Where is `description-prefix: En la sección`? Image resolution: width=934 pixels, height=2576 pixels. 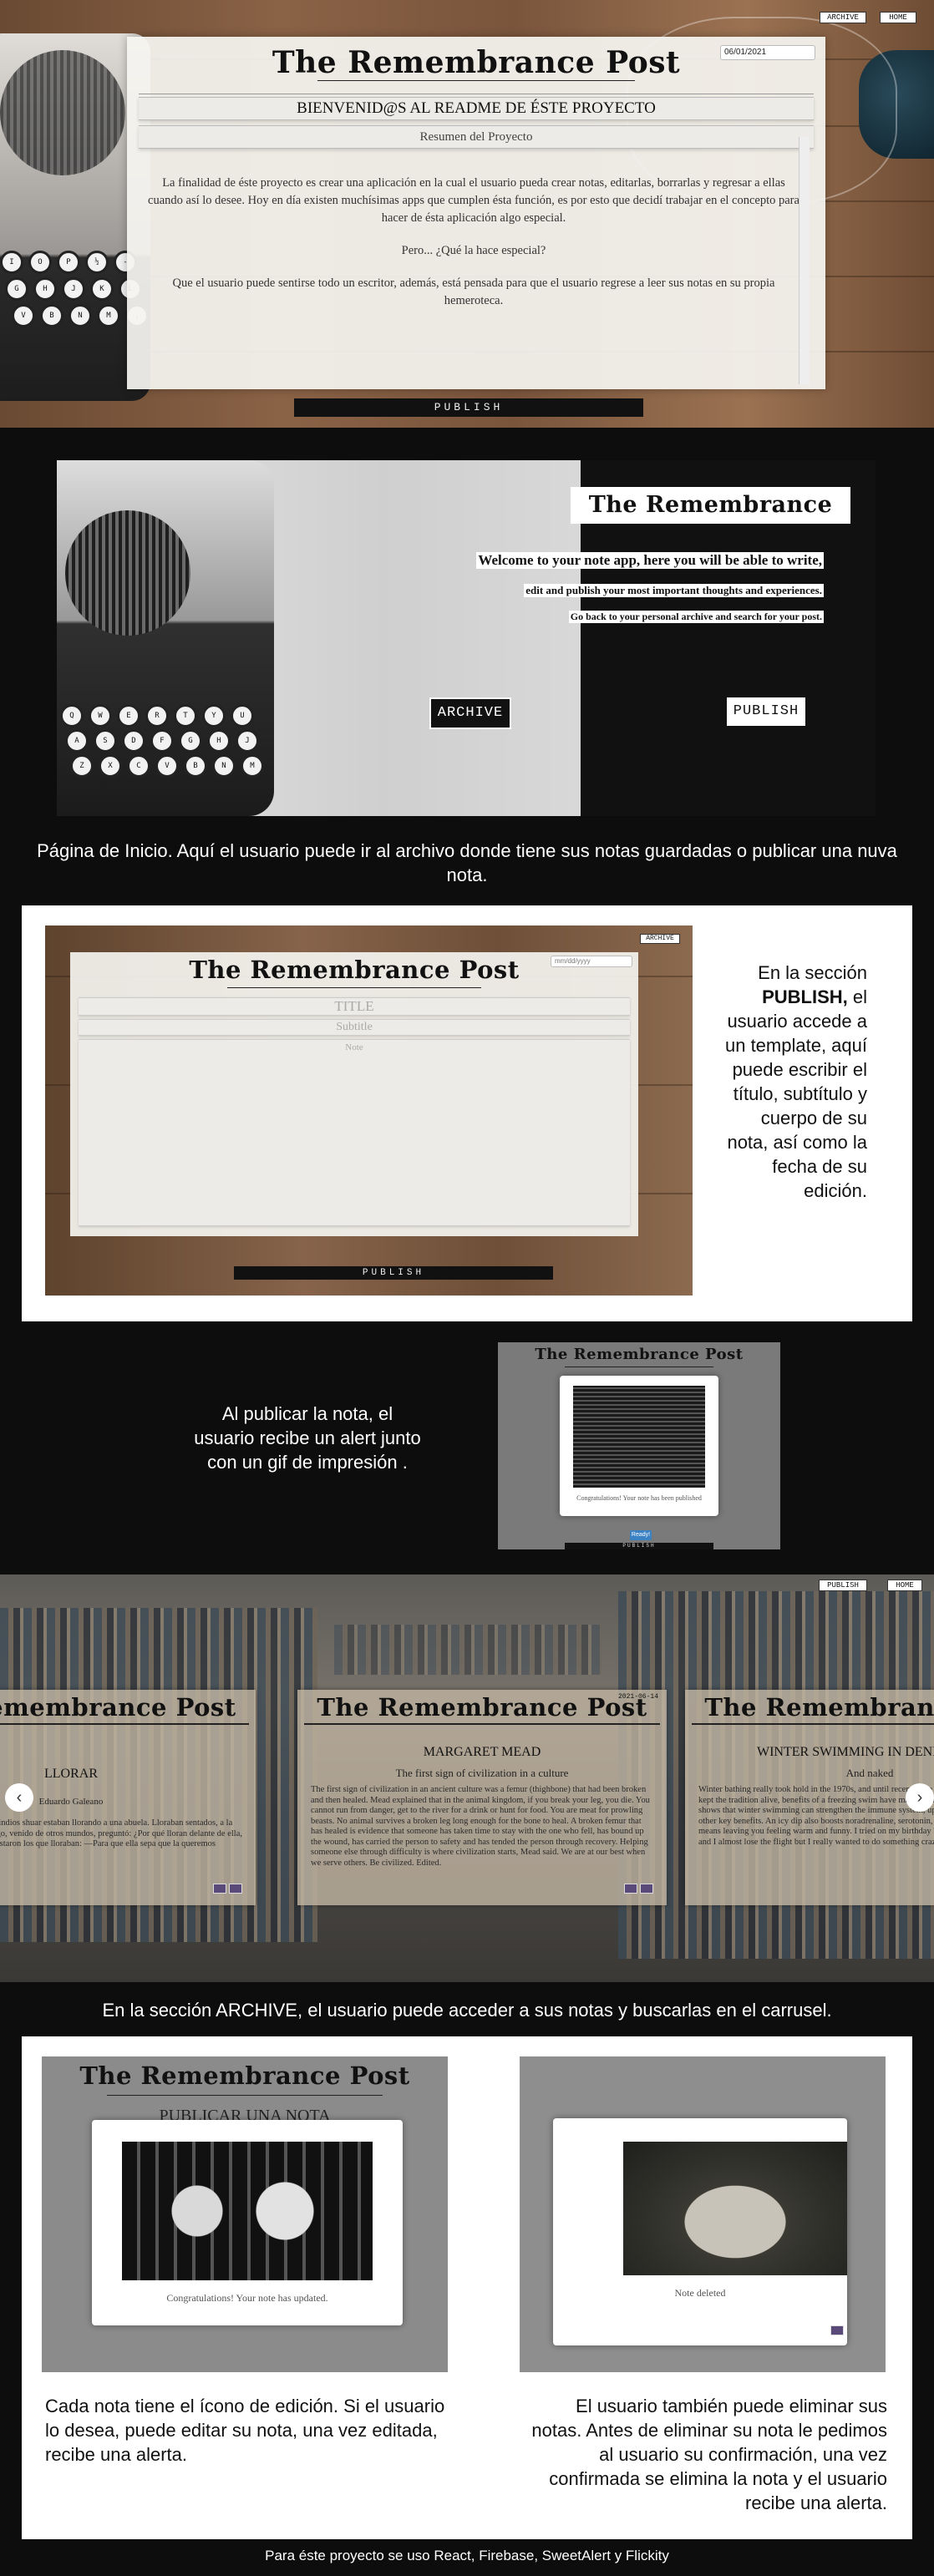
description-prefix: En la sección is located at coordinates (812, 972).